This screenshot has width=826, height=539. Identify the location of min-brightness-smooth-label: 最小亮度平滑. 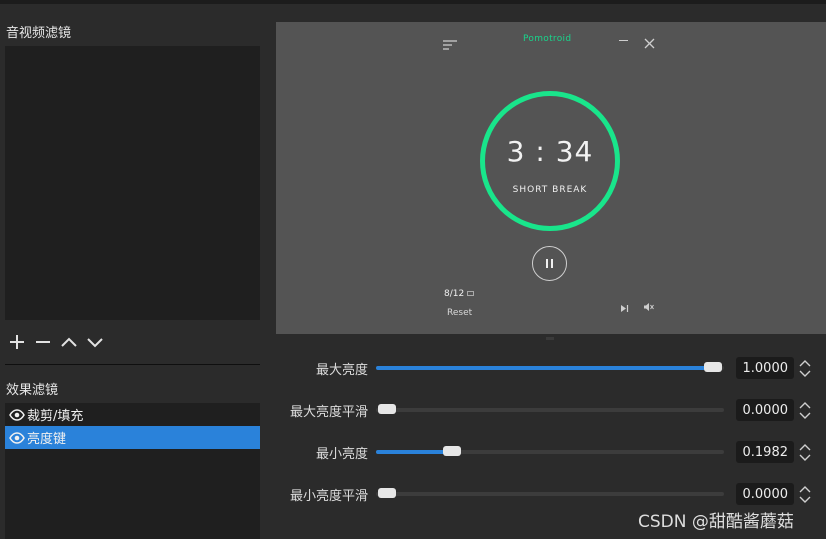
(328, 496).